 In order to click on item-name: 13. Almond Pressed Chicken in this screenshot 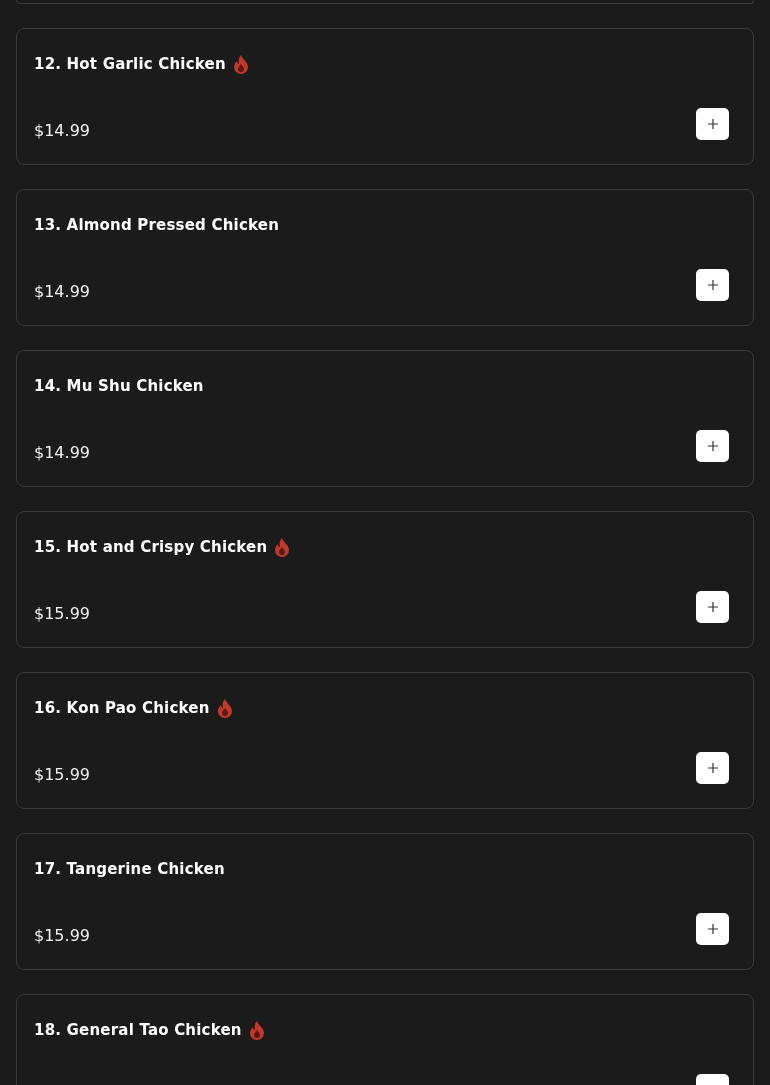, I will do `click(157, 225)`.